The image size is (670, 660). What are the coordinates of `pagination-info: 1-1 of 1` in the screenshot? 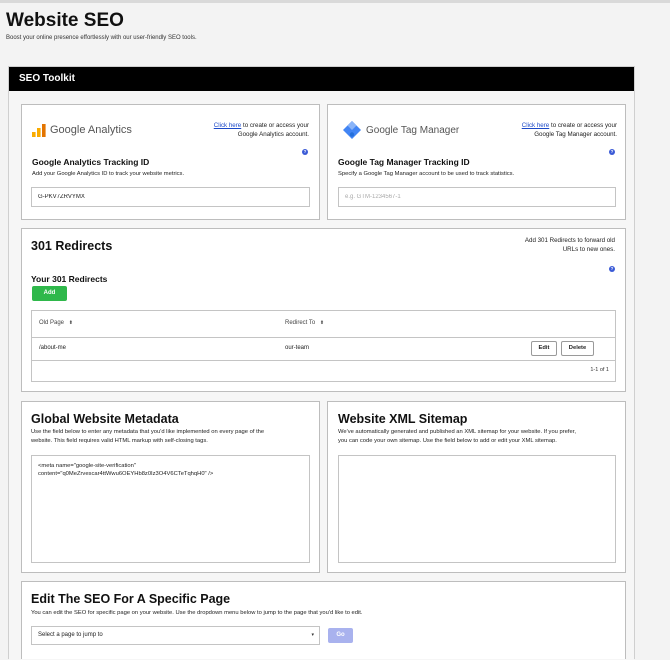 It's located at (599, 370).